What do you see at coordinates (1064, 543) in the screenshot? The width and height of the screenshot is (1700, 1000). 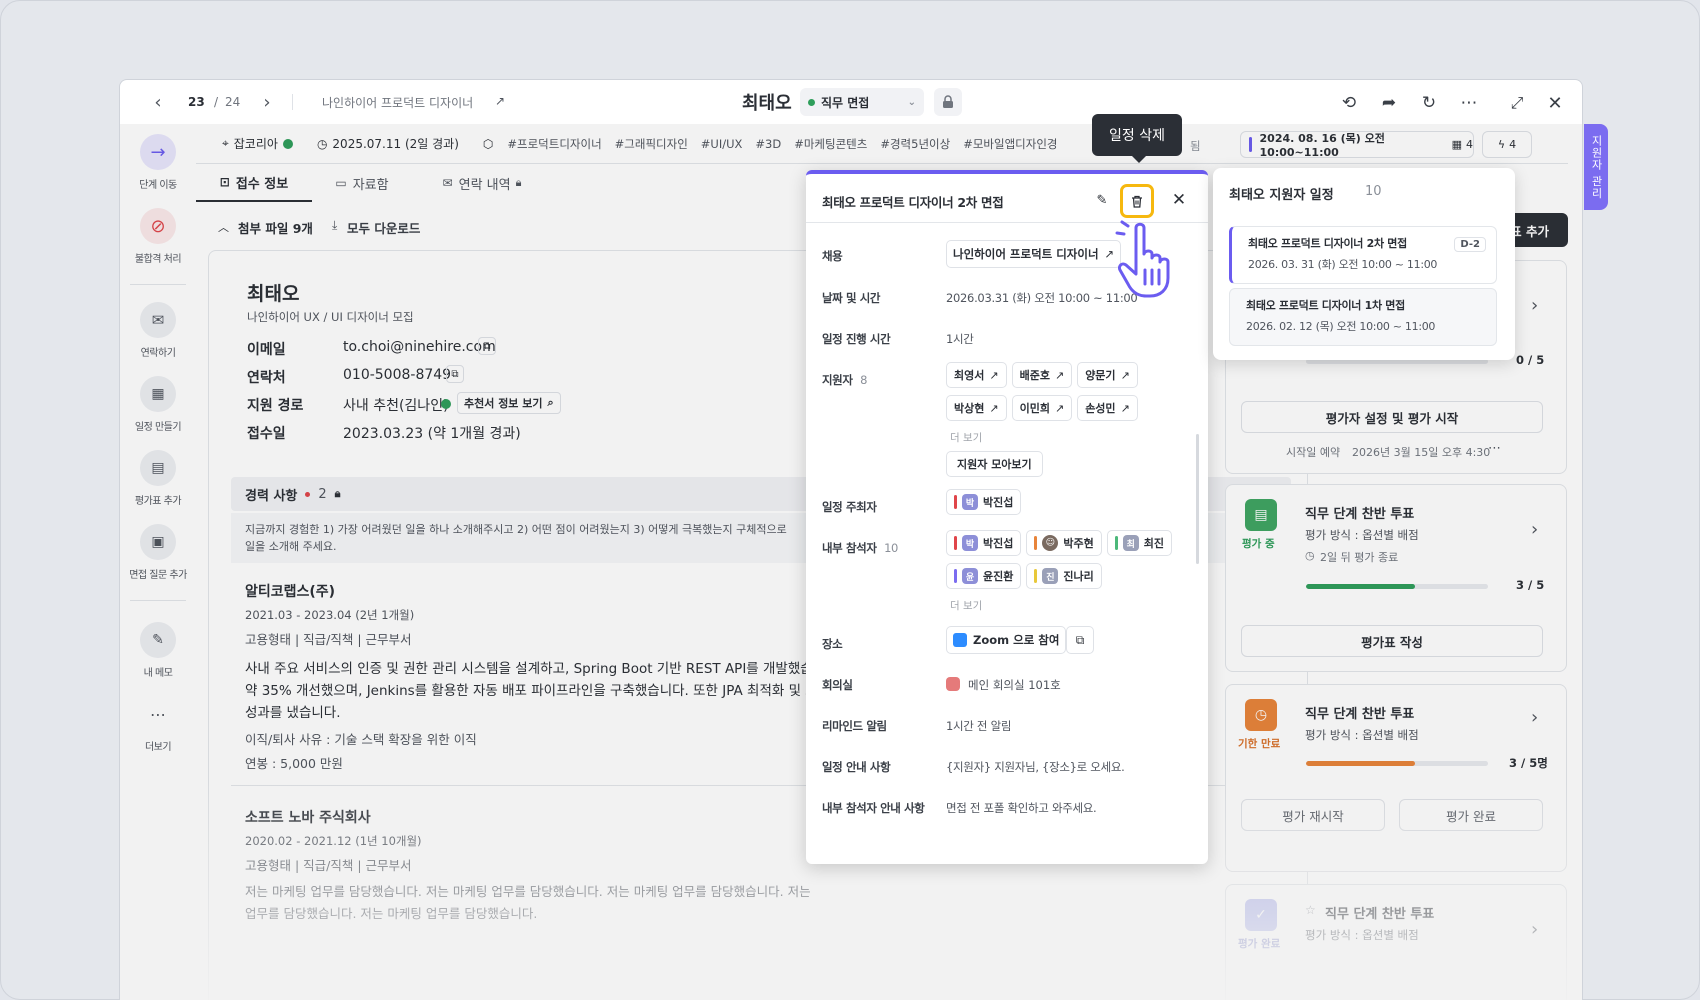 I see `internal-chip: ☺ 박주현` at bounding box center [1064, 543].